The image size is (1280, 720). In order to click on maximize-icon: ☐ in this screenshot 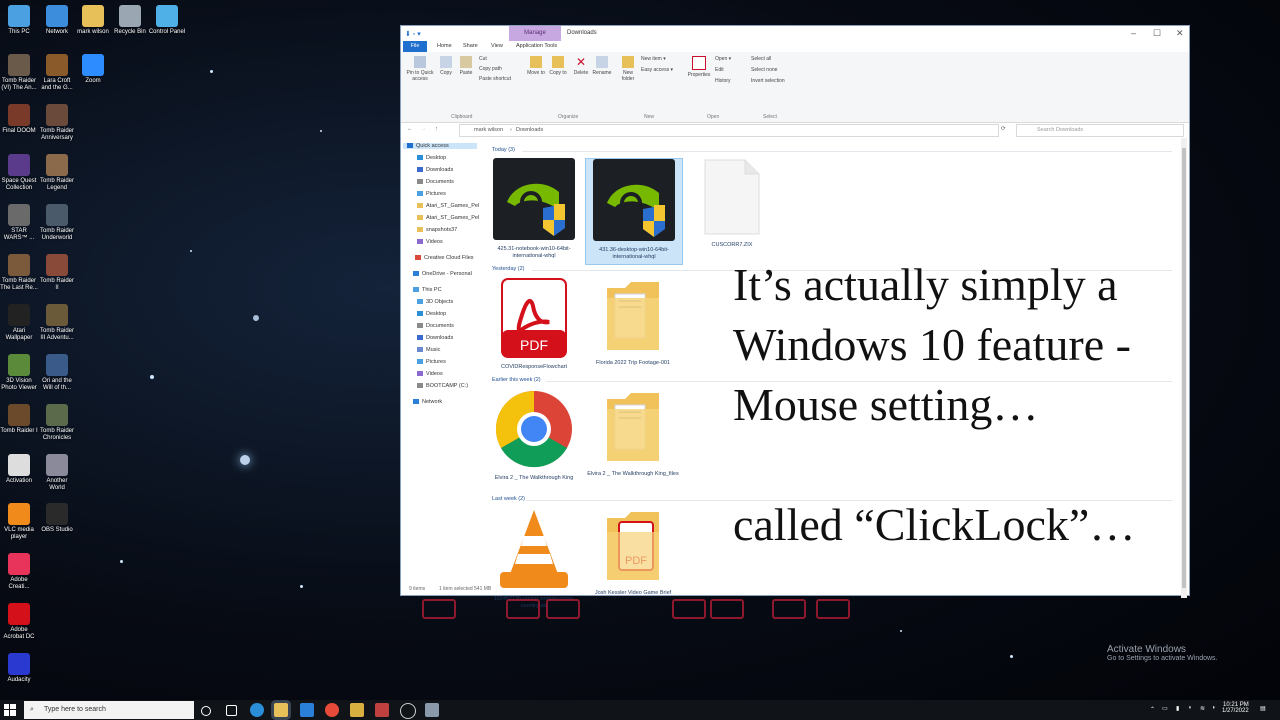, I will do `click(1157, 33)`.